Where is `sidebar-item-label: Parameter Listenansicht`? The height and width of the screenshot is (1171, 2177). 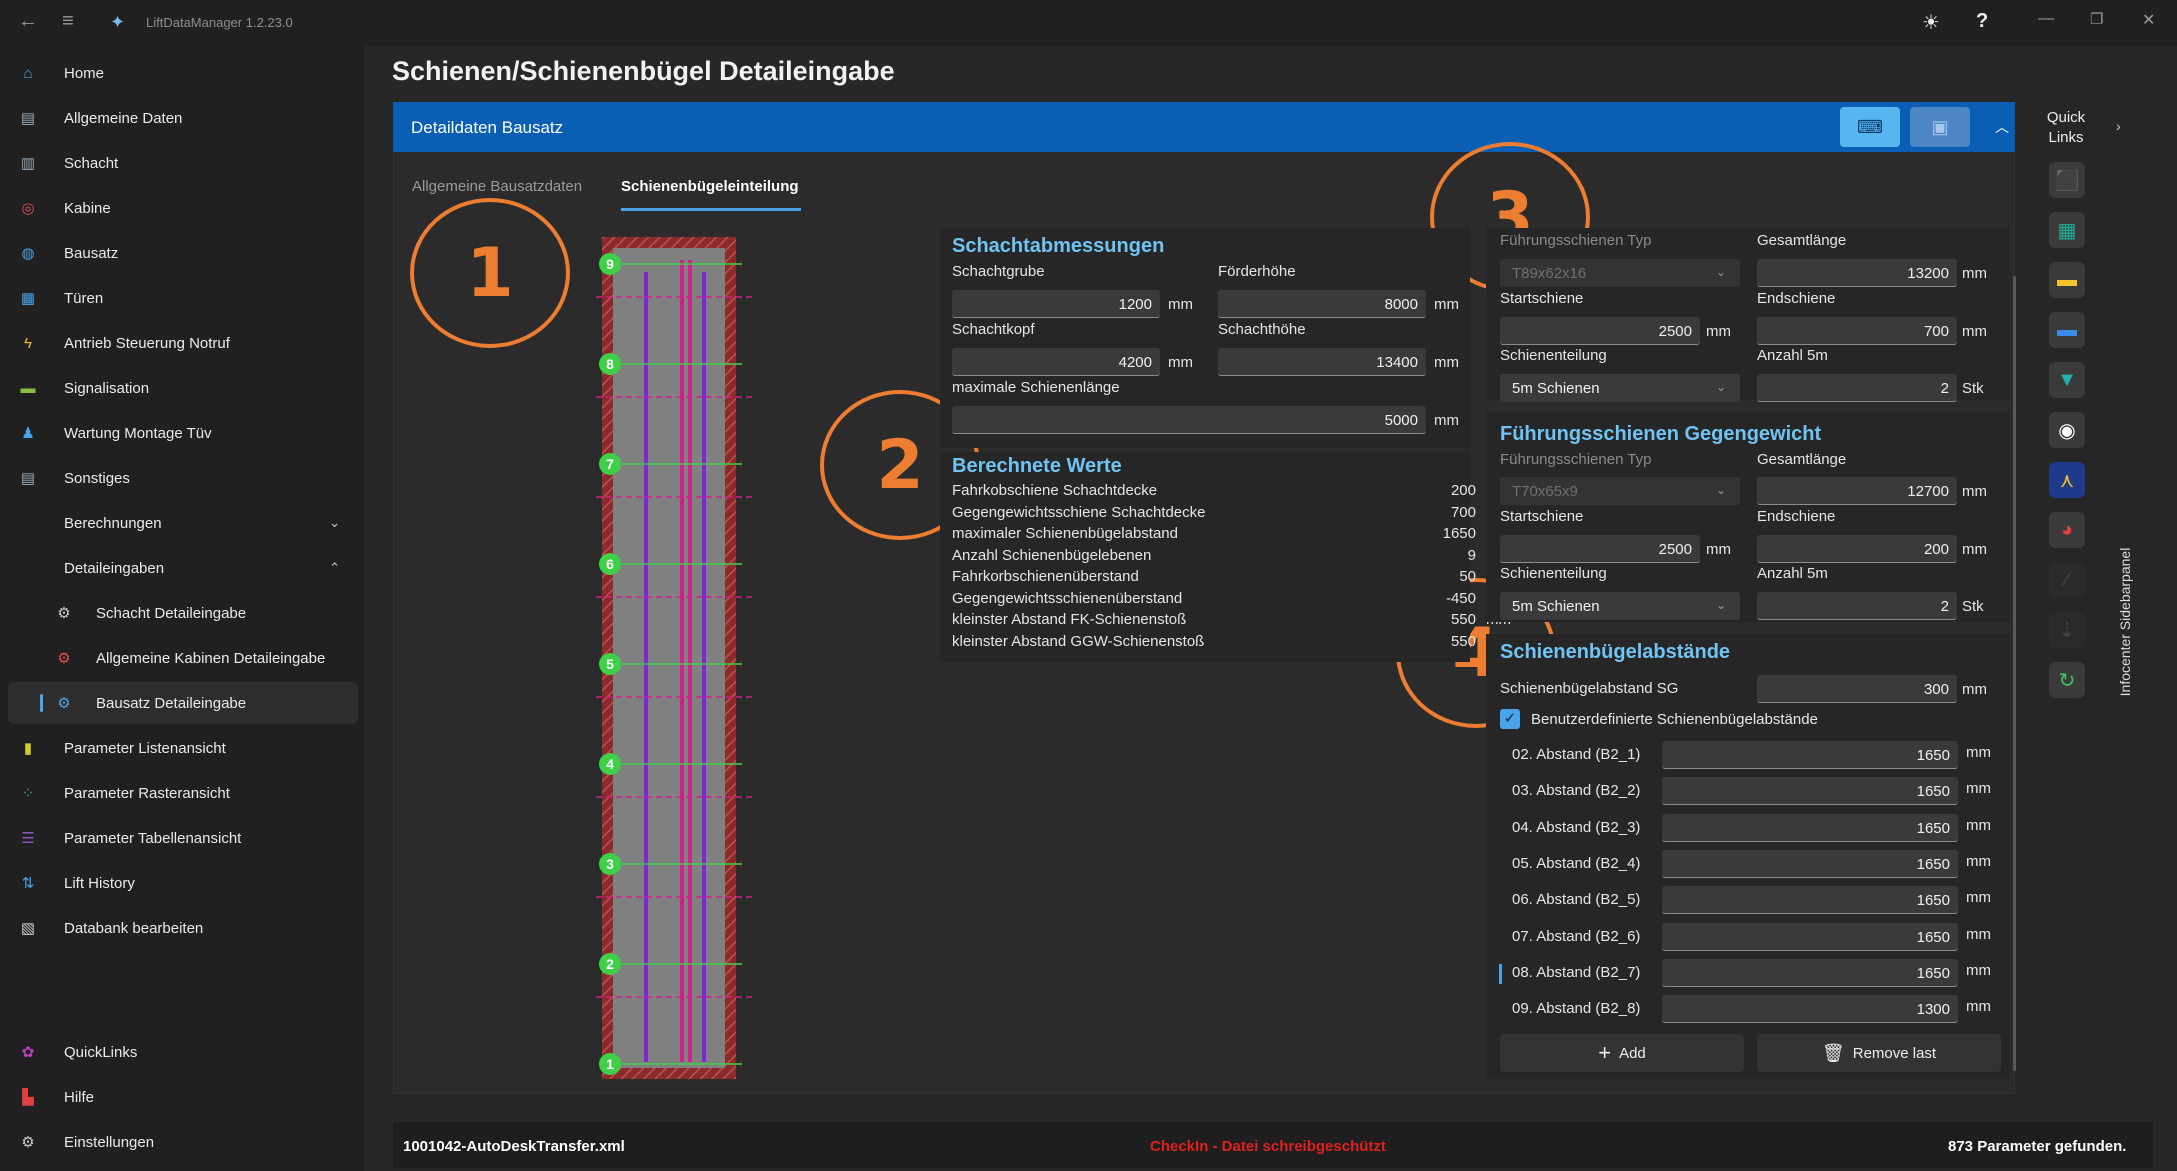 sidebar-item-label: Parameter Listenansicht is located at coordinates (145, 748).